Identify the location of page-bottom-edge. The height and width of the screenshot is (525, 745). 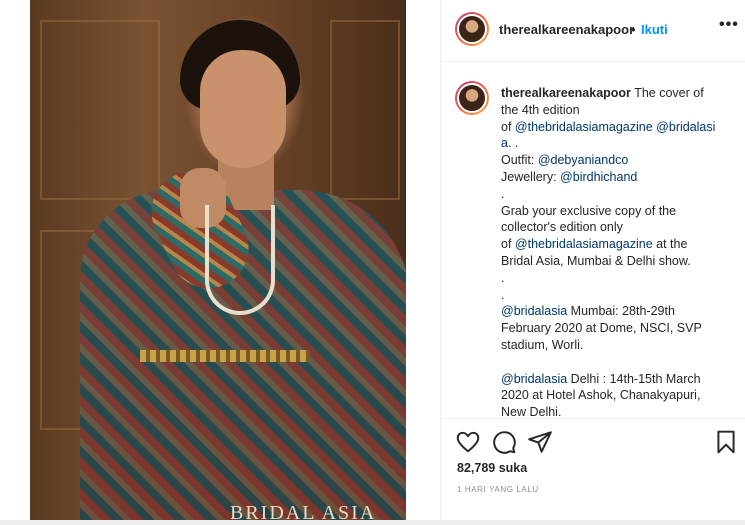
(372, 522).